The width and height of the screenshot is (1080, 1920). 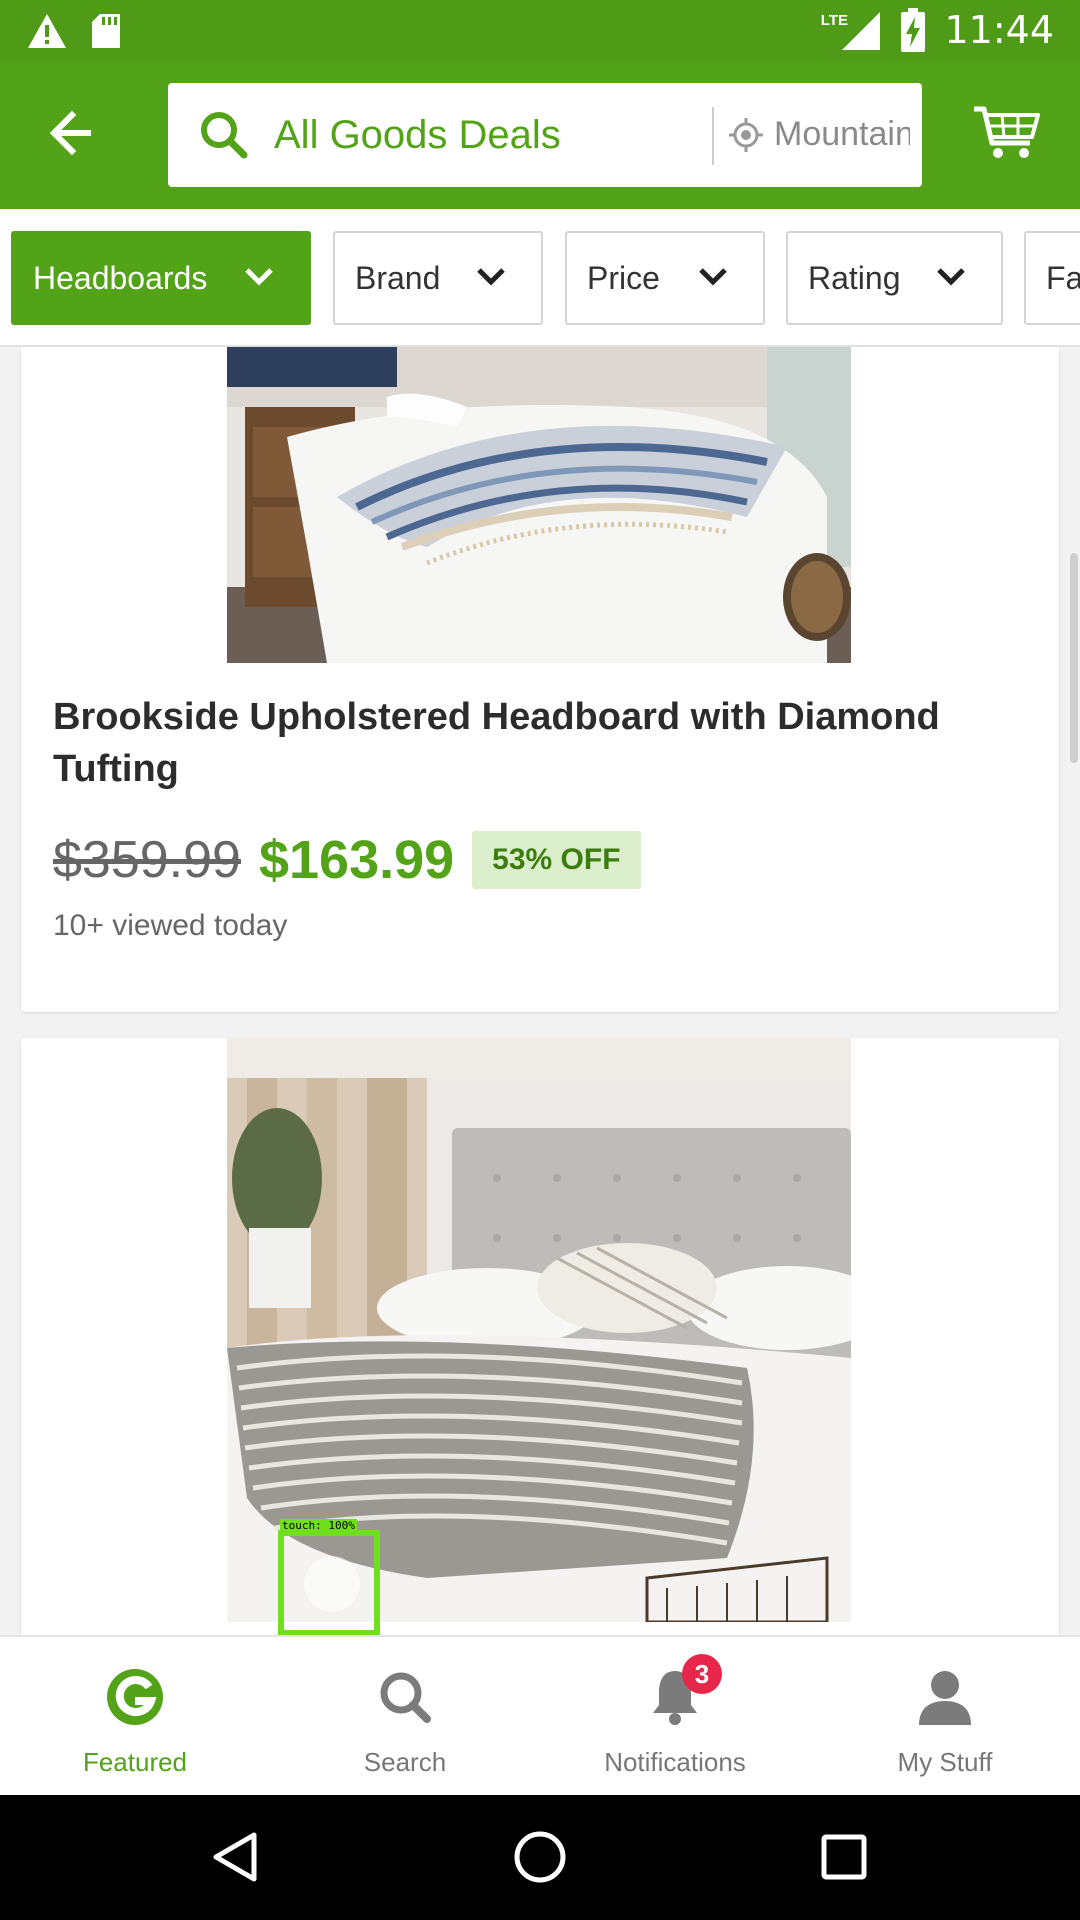 What do you see at coordinates (556, 860) in the screenshot?
I see `discount-badge: 53% OFF` at bounding box center [556, 860].